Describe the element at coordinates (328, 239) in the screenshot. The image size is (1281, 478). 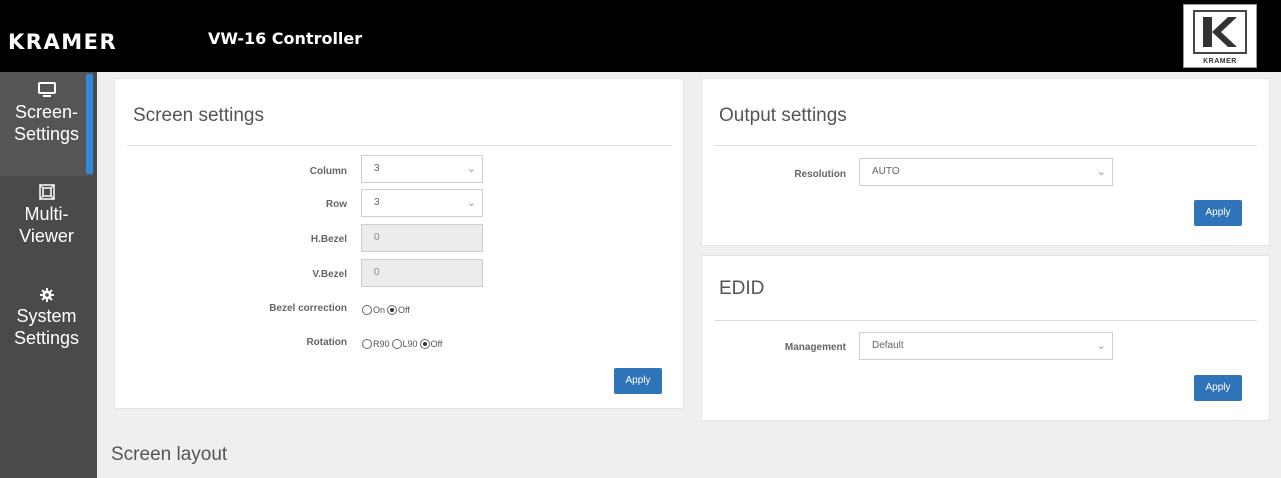
I see `hbezel-label: H.Bezel` at that location.